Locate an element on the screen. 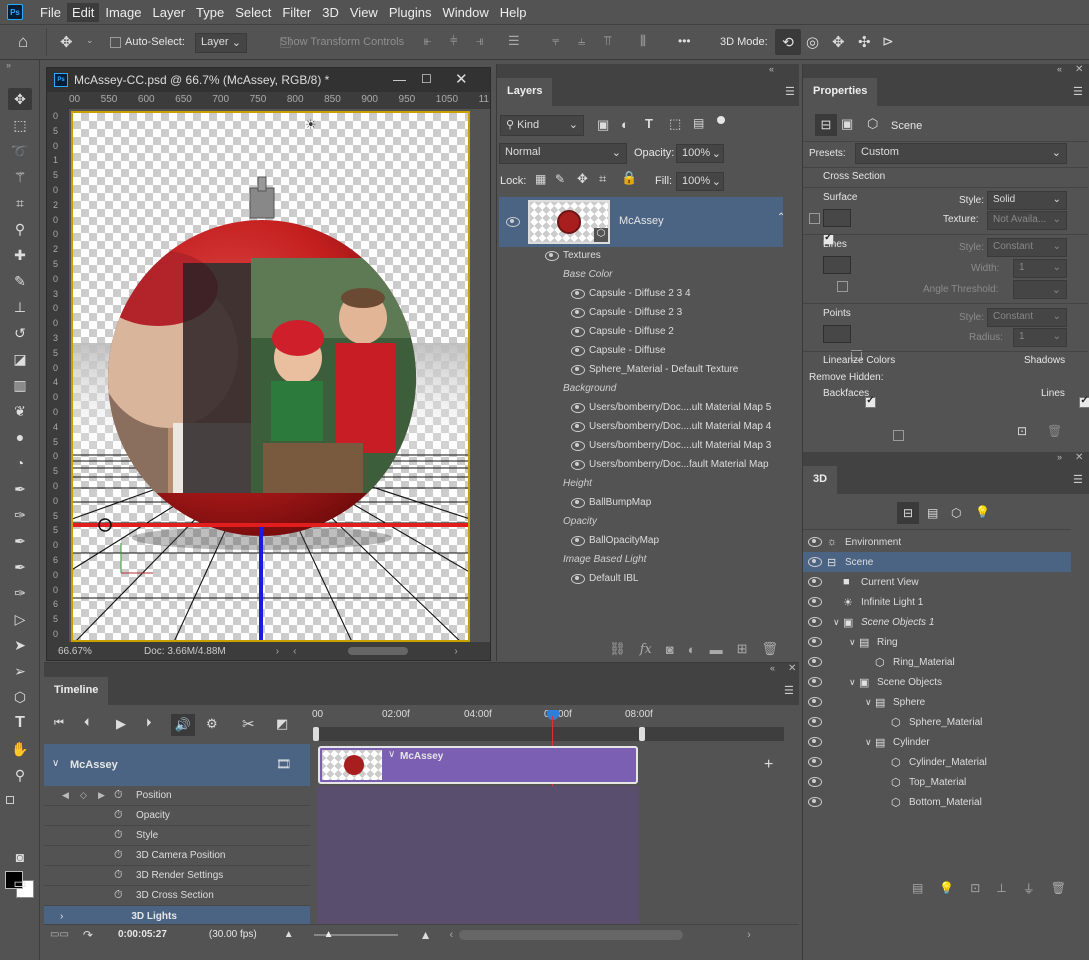  timeline-property-row: ⏱ 3D Camera Position is located at coordinates (177, 856).